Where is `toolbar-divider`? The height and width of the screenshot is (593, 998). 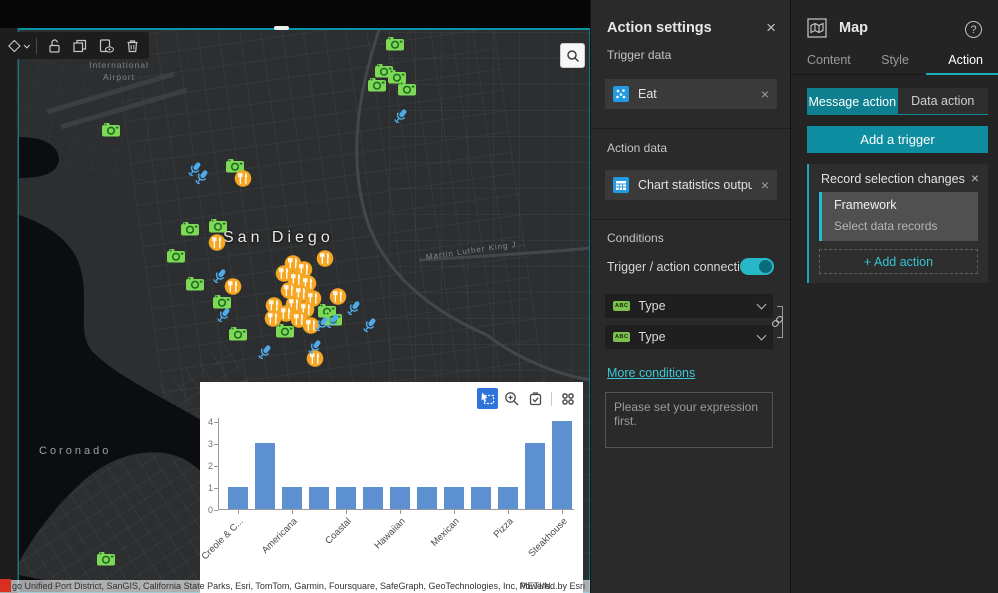
toolbar-divider is located at coordinates (36, 45).